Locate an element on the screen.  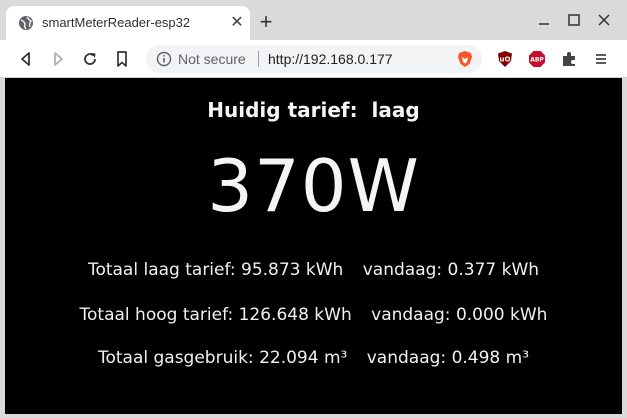
stat-today: 0.000 kWh is located at coordinates (501, 315).